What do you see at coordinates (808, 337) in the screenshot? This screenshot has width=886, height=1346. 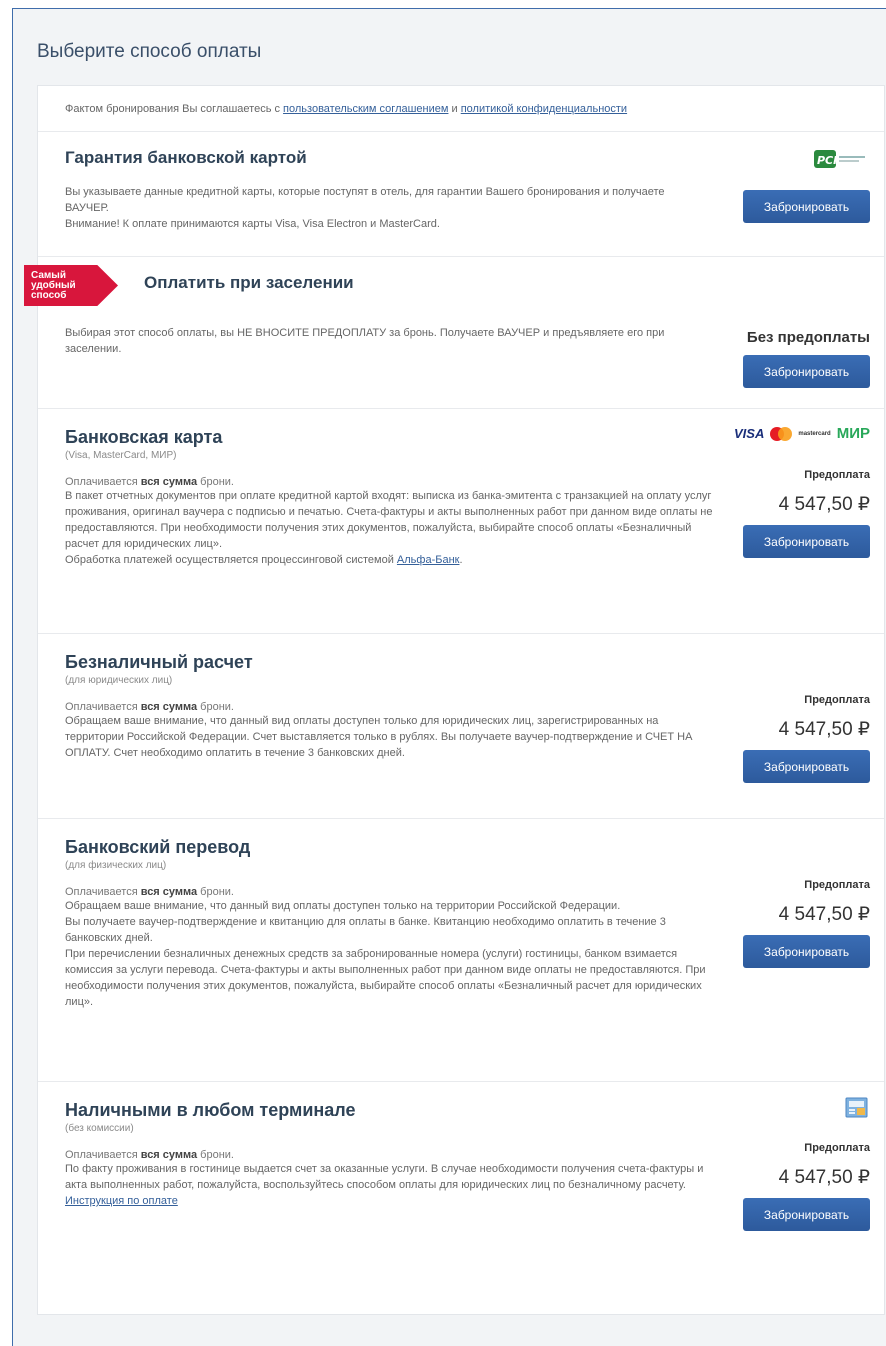 I see `no-prepayment-label: Без предоплаты` at bounding box center [808, 337].